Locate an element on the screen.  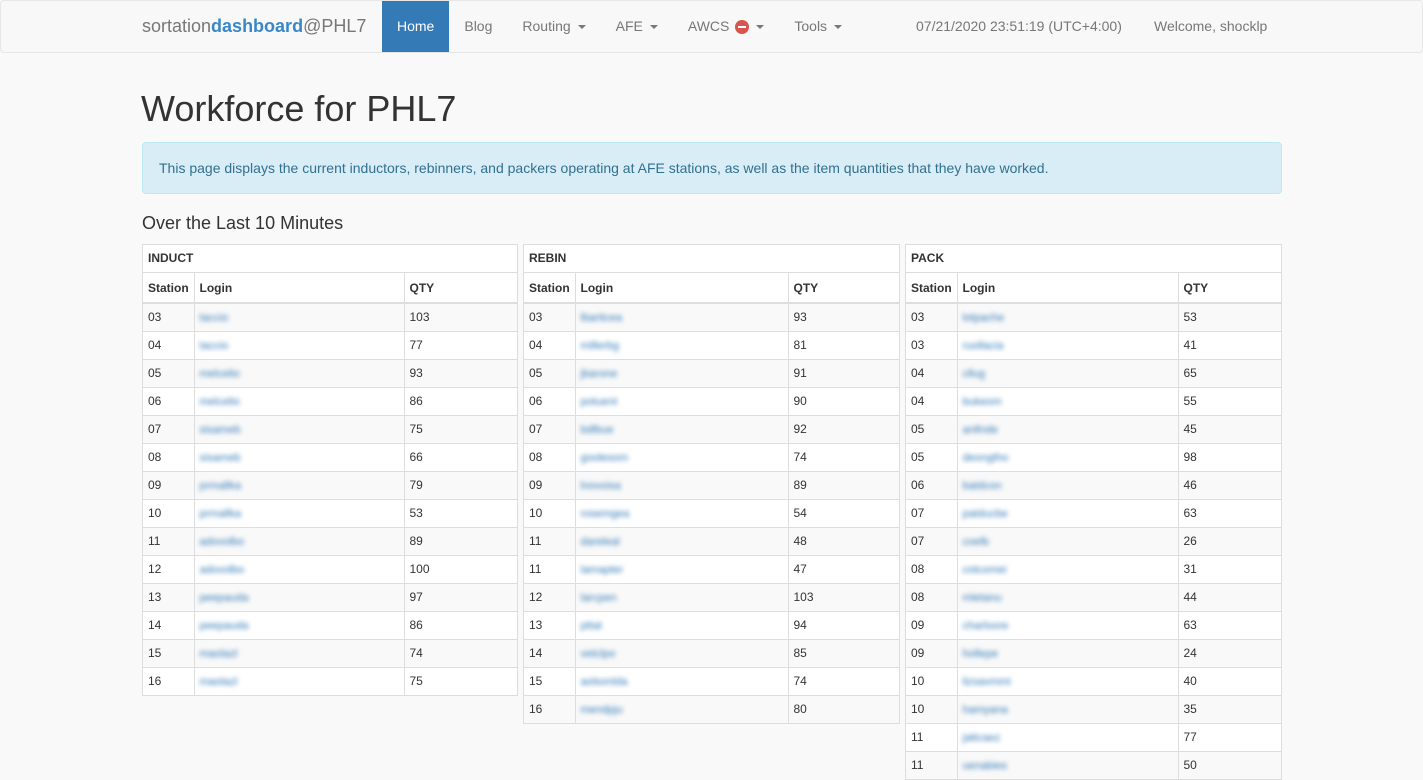
qty-cell: 98 is located at coordinates (1229, 456).